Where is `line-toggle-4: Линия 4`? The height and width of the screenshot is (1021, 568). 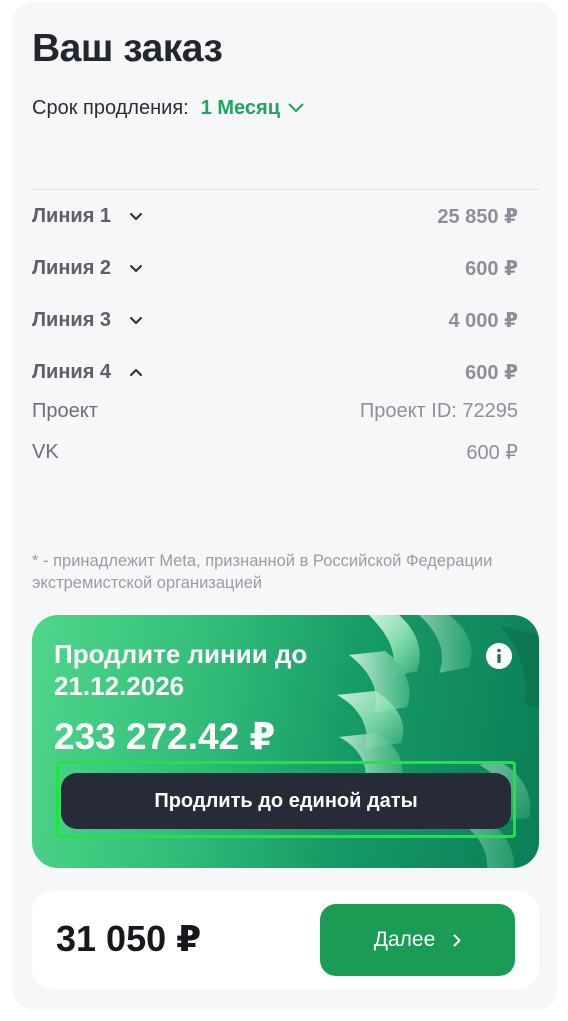 line-toggle-4: Линия 4 is located at coordinates (87, 372).